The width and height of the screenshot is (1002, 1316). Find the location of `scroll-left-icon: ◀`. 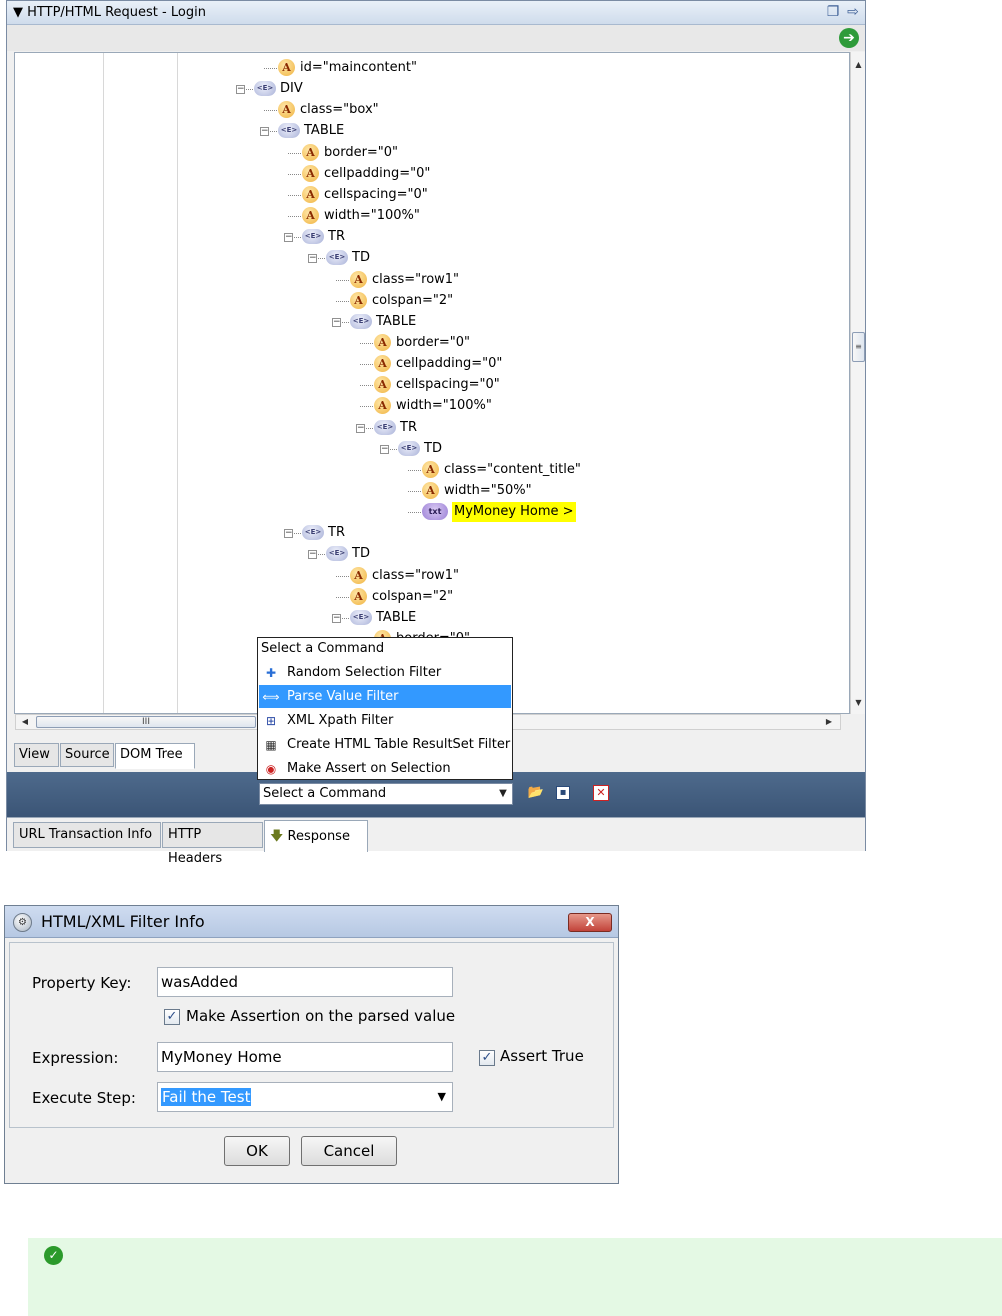

scroll-left-icon: ◀ is located at coordinates (25, 722).